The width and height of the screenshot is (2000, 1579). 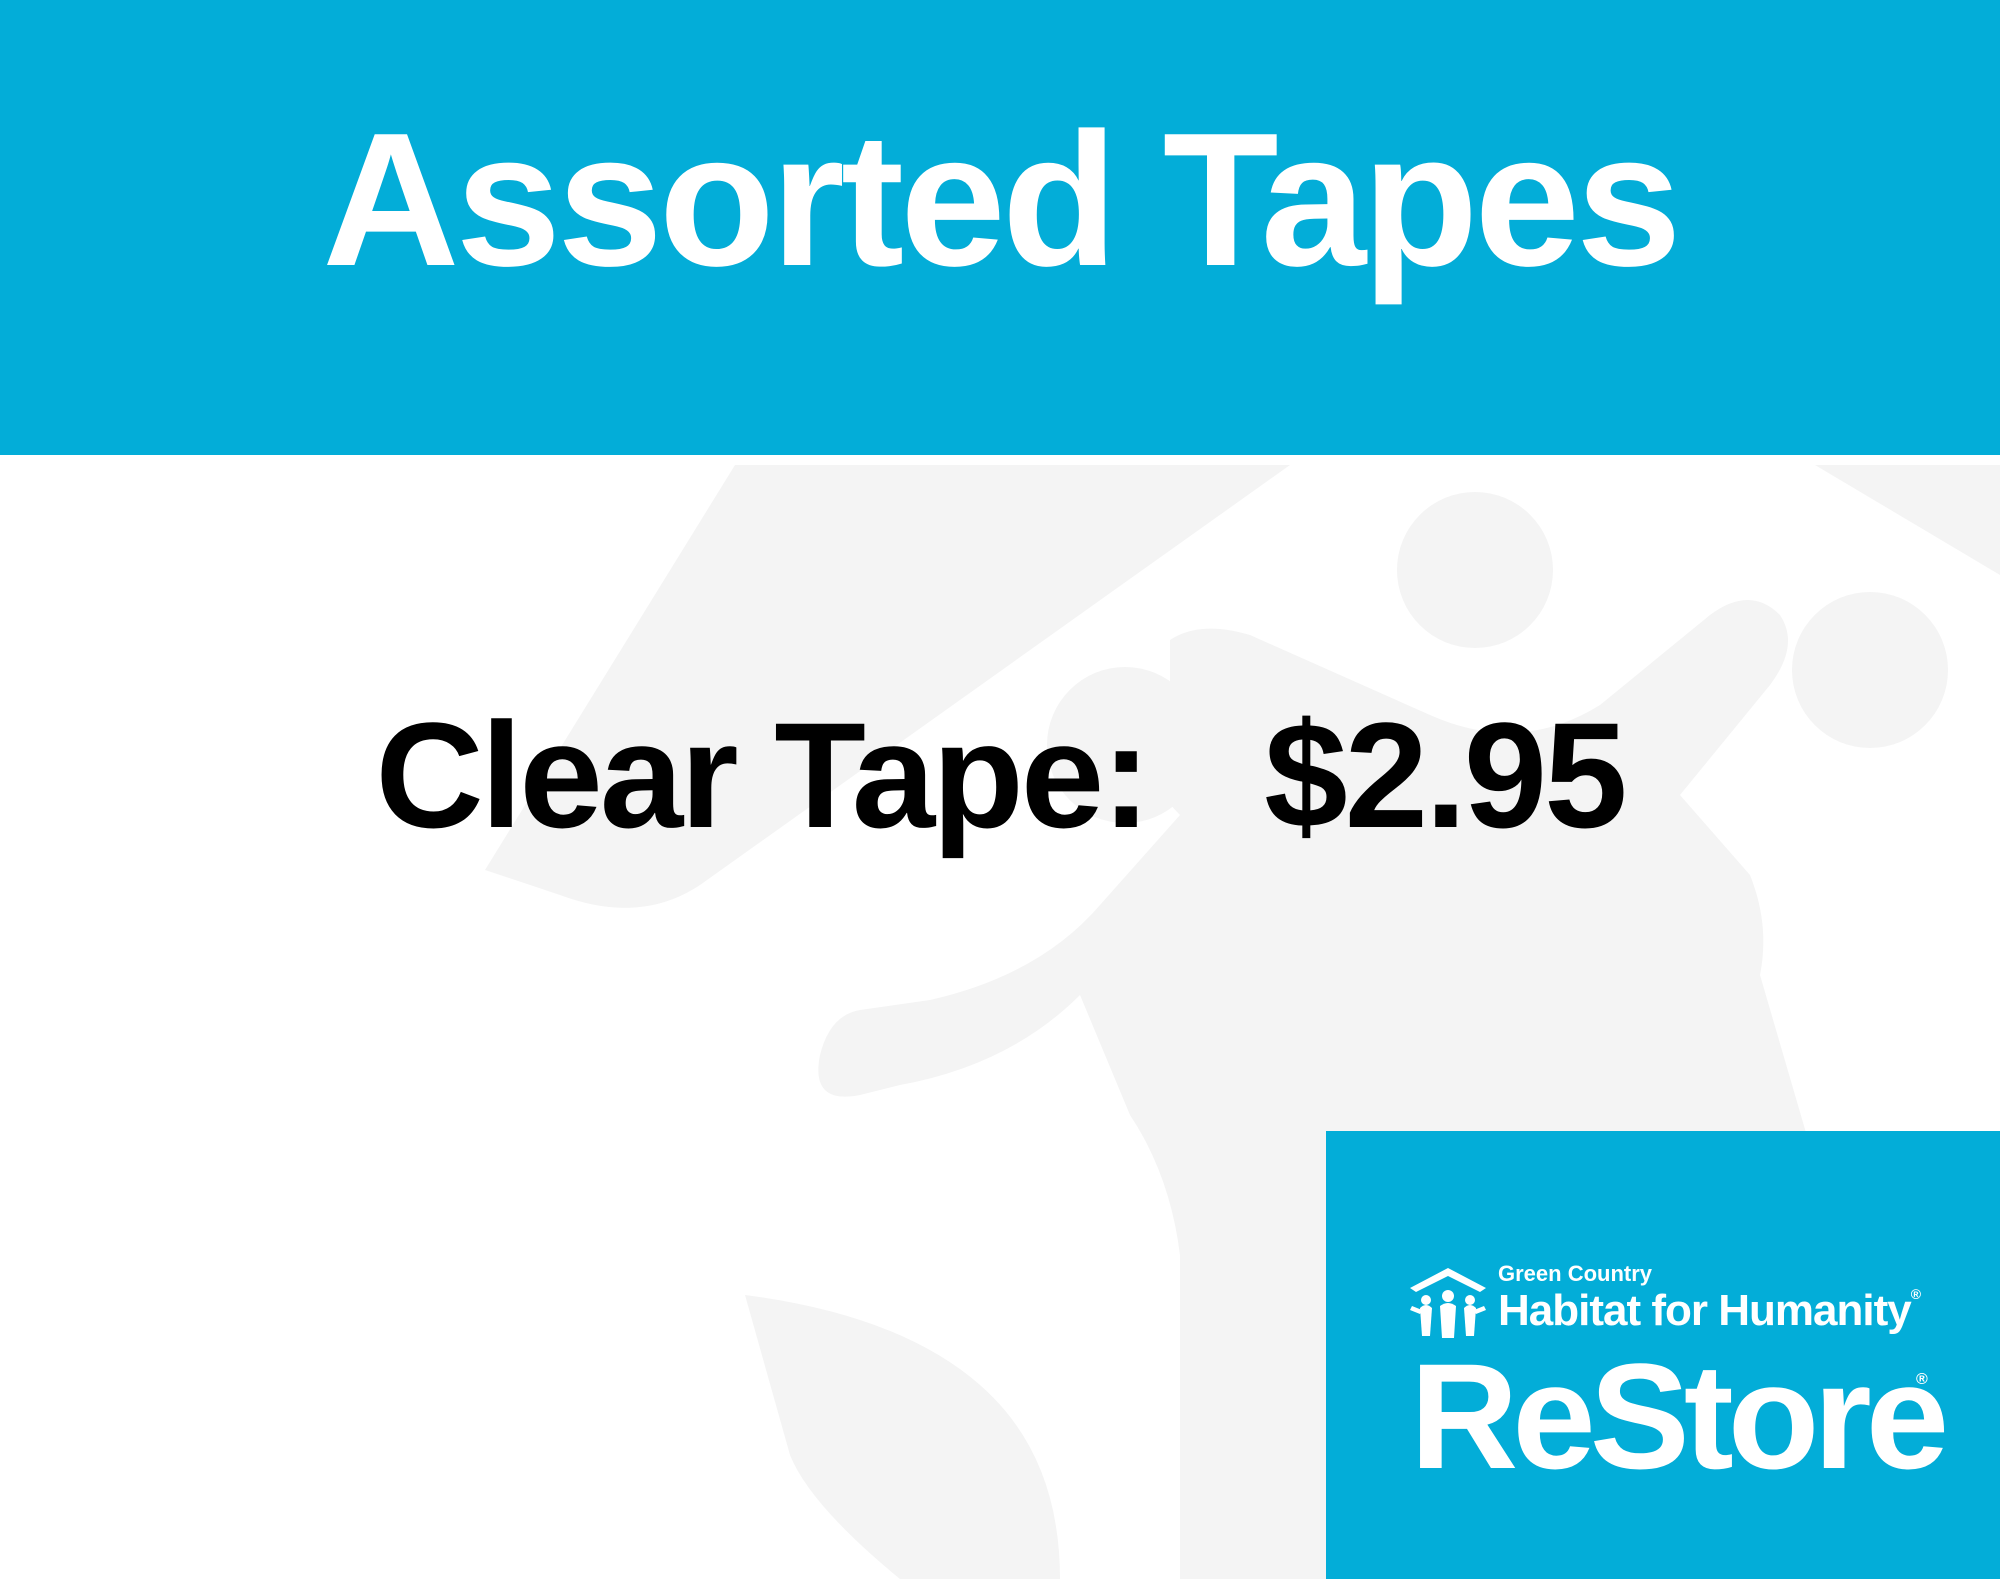 What do you see at coordinates (763, 775) in the screenshot?
I see `item-label: Clear Tape:` at bounding box center [763, 775].